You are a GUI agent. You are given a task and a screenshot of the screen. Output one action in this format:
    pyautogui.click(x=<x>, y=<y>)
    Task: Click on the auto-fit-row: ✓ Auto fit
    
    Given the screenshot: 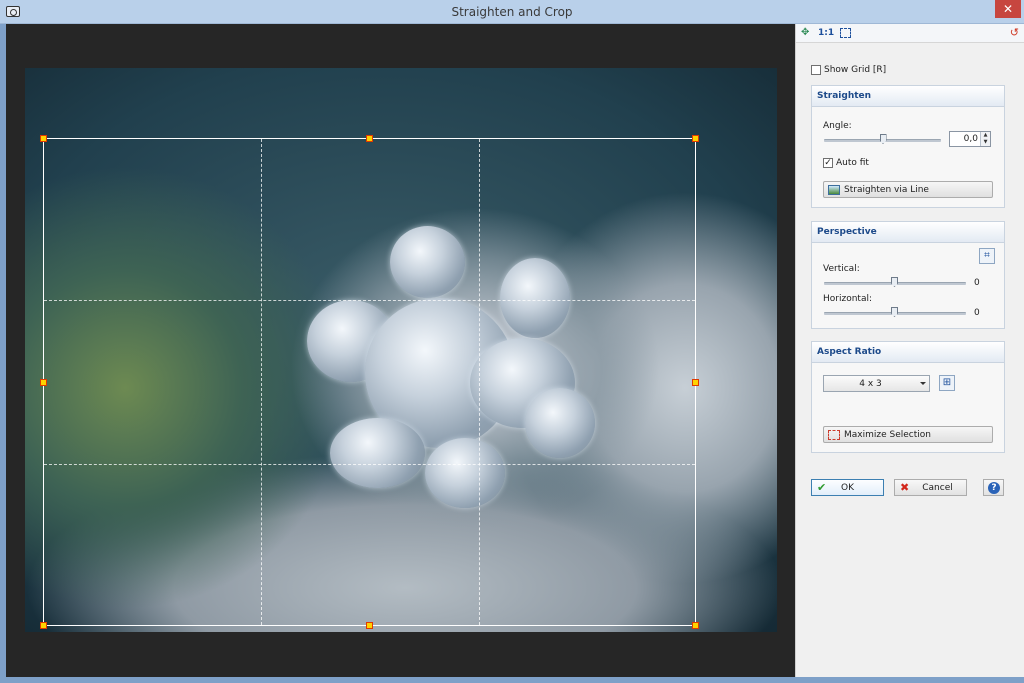 What is the action you would take?
    pyautogui.click(x=846, y=163)
    